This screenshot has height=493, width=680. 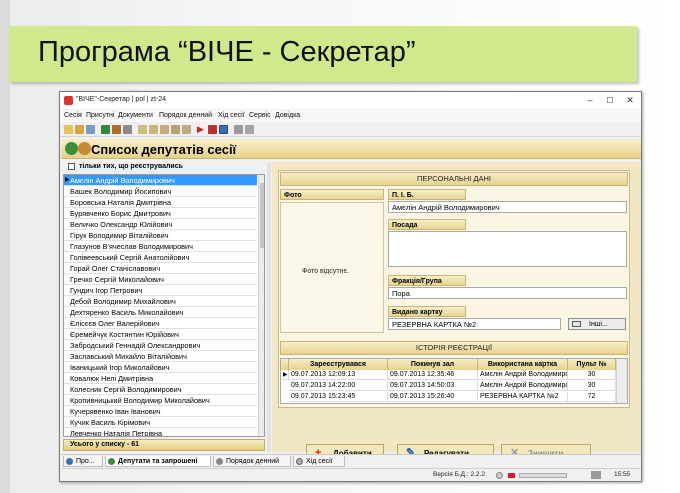 I want to click on menu-present: Присутні, so click(x=100, y=115).